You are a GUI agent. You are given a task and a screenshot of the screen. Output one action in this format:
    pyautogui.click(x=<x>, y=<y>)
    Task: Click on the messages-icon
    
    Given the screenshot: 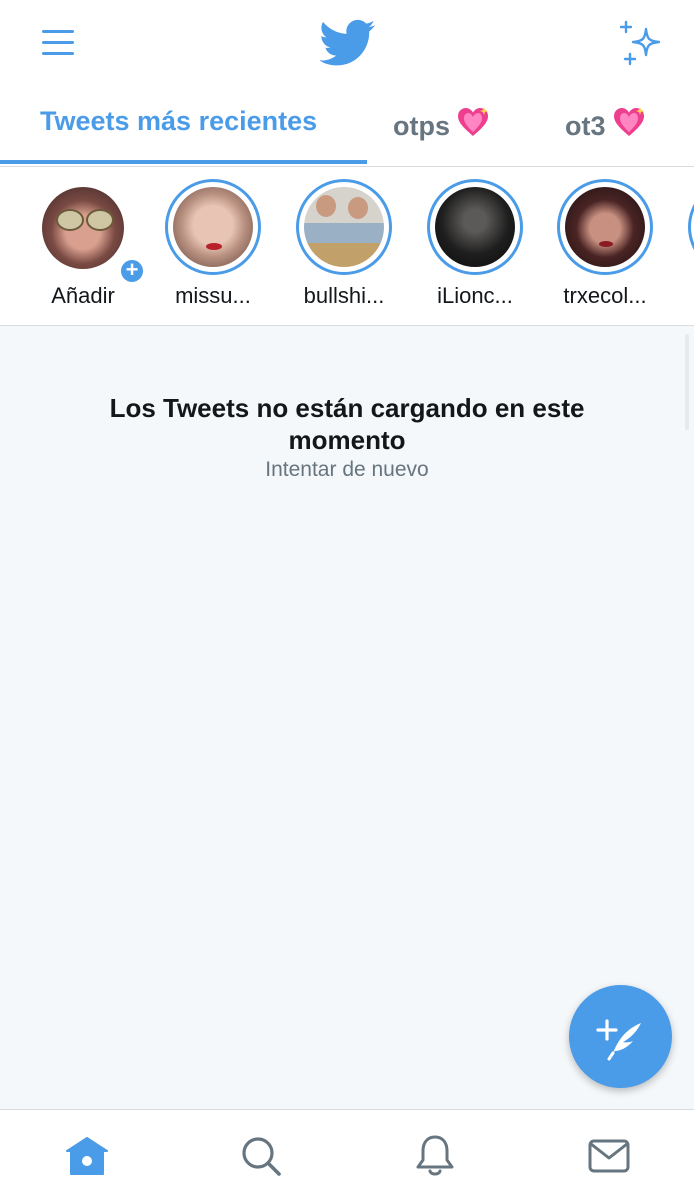 What is the action you would take?
    pyautogui.click(x=609, y=1156)
    